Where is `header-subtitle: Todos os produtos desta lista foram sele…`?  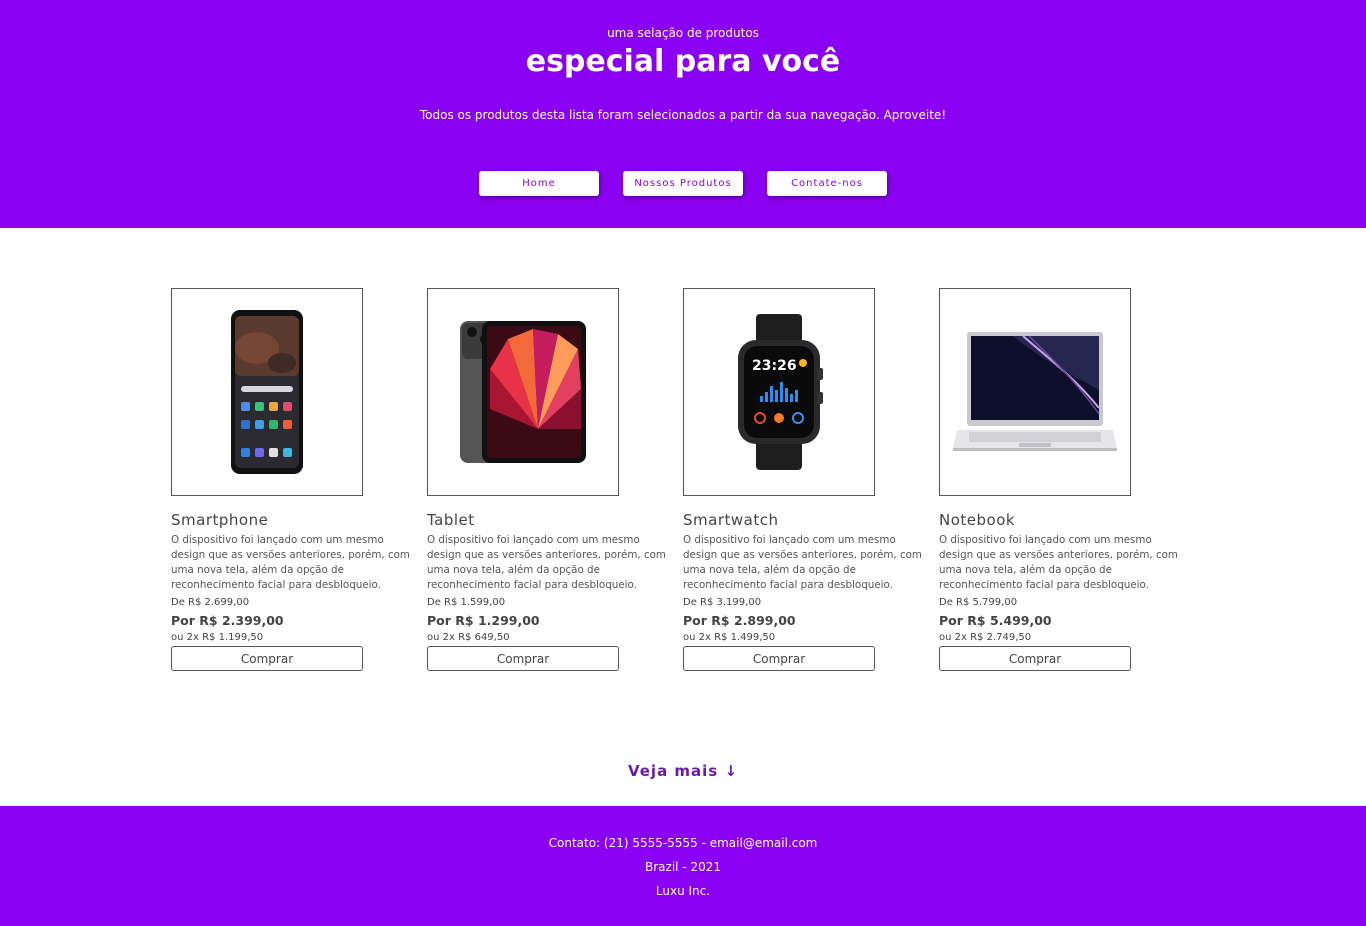
header-subtitle: Todos os produtos desta lista foram sele… is located at coordinates (683, 115).